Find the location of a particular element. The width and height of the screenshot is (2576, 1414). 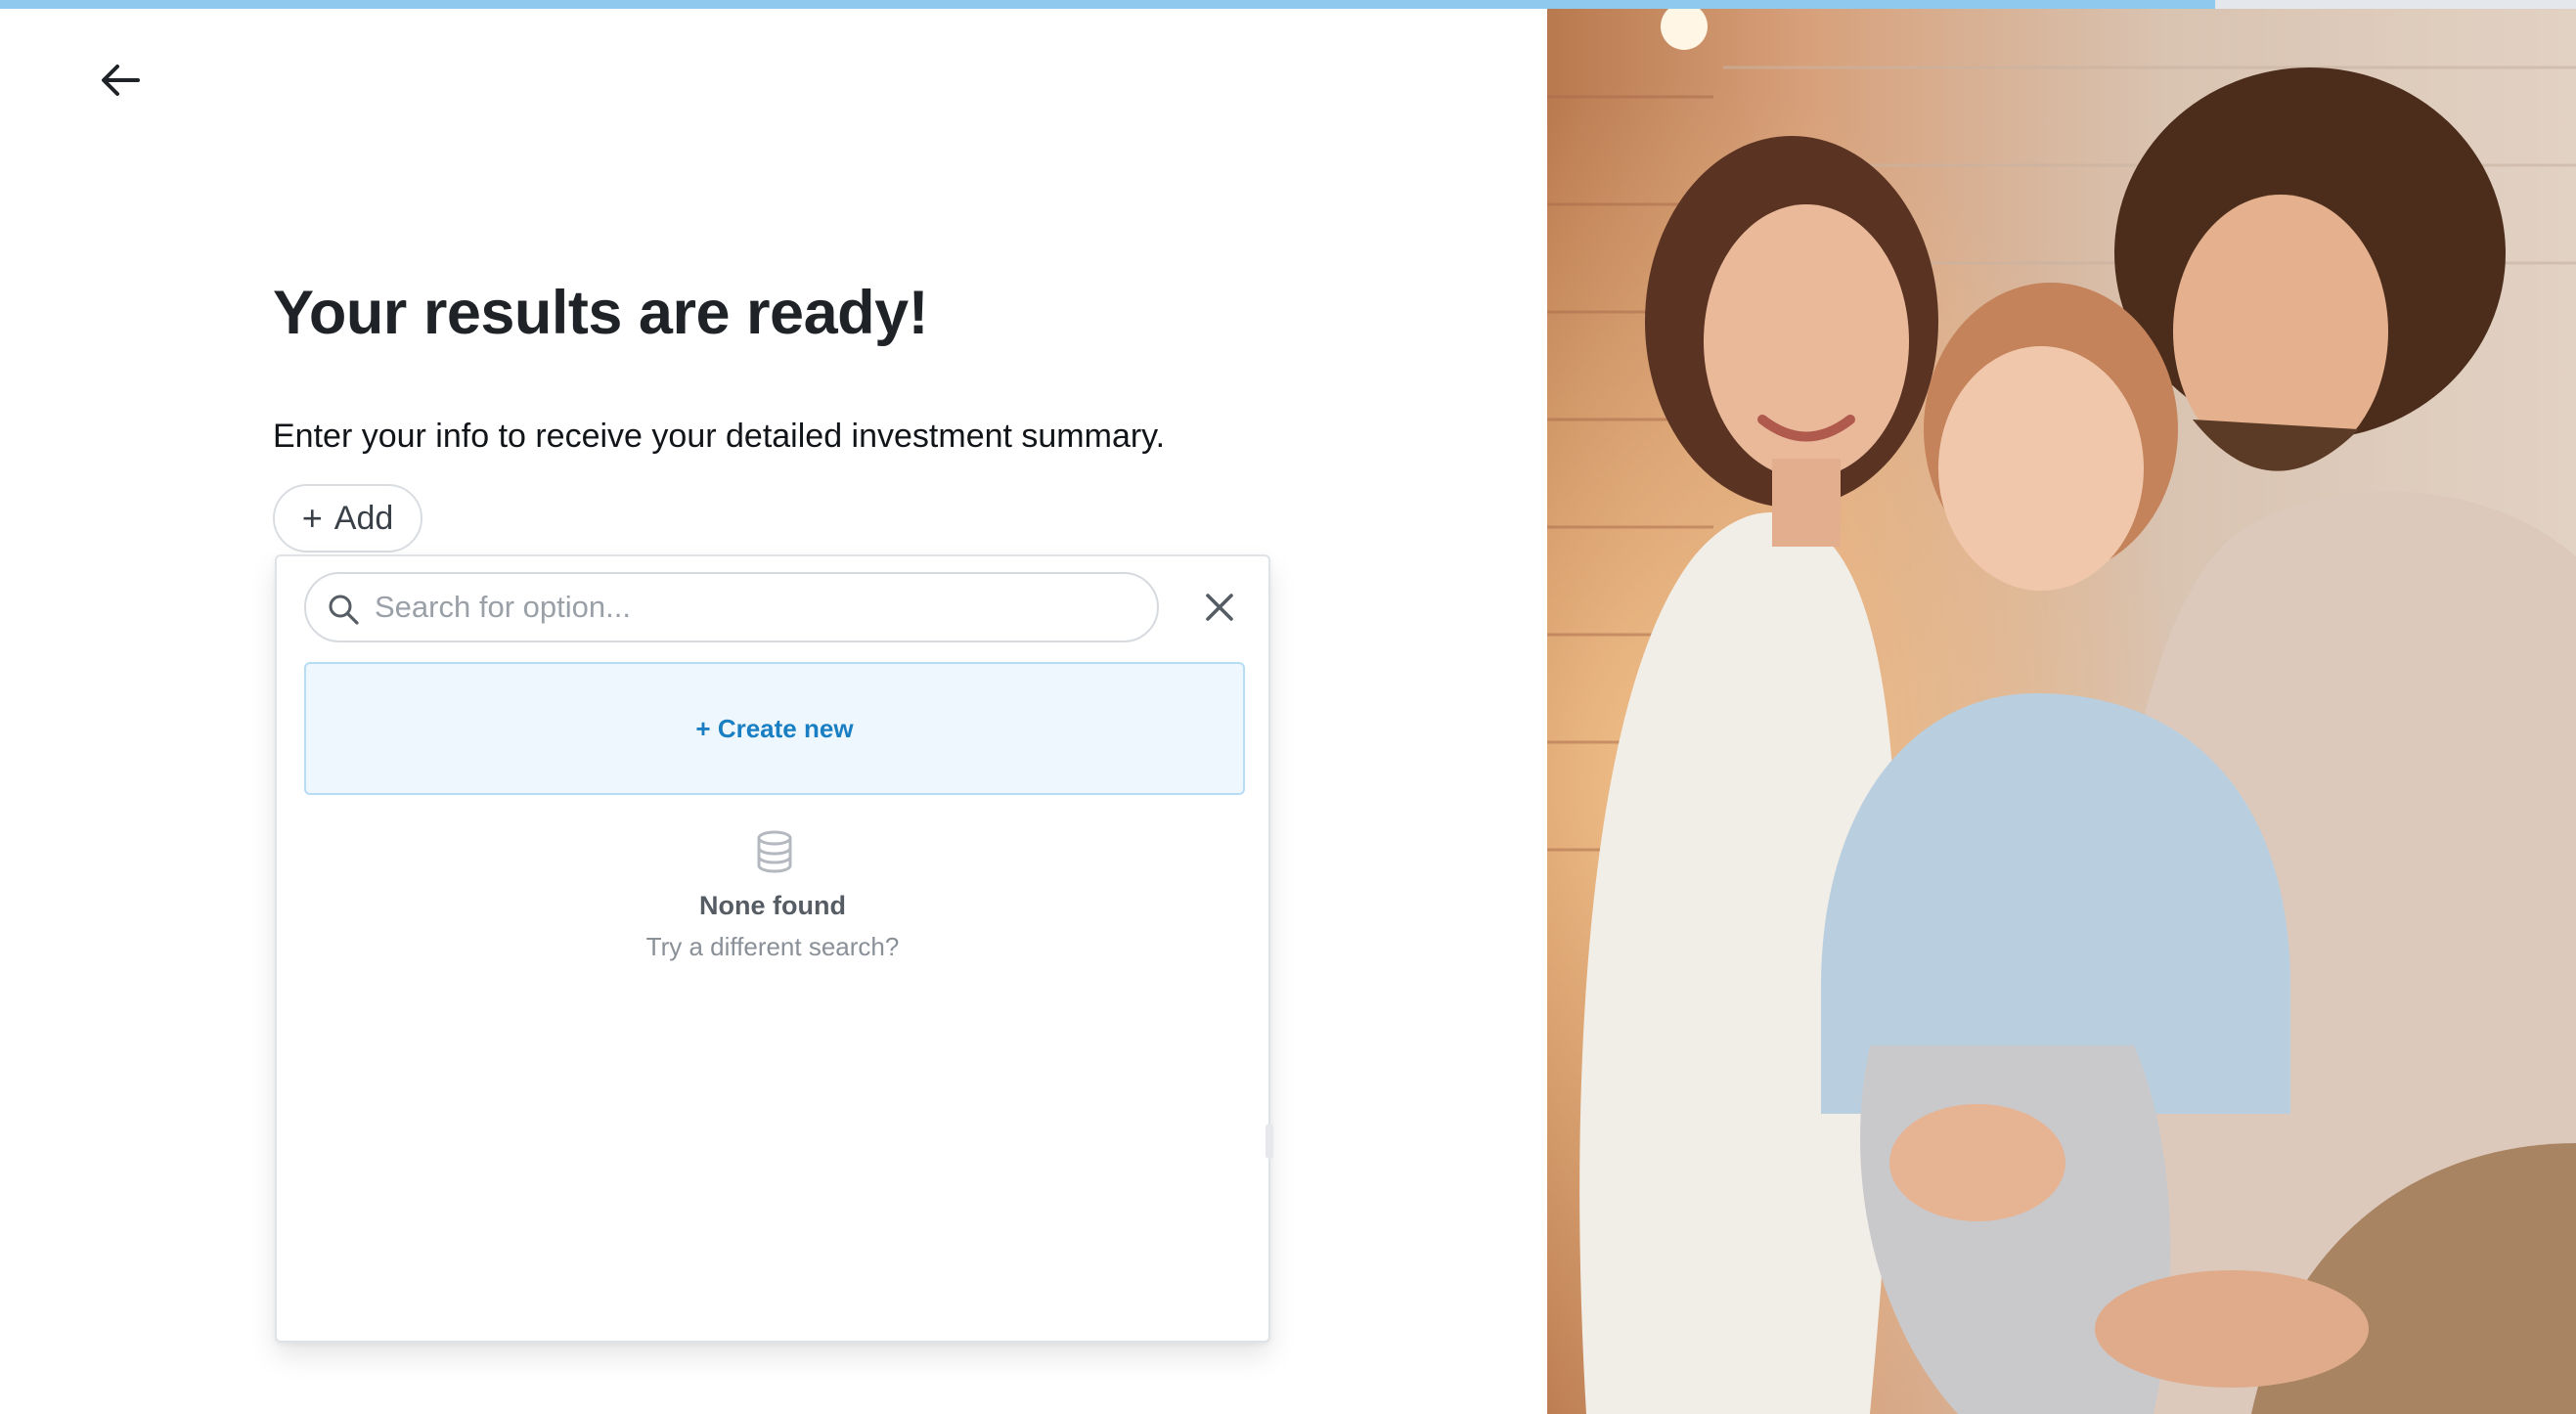

empty-state-subtitle: Try a different search? is located at coordinates (772, 946).